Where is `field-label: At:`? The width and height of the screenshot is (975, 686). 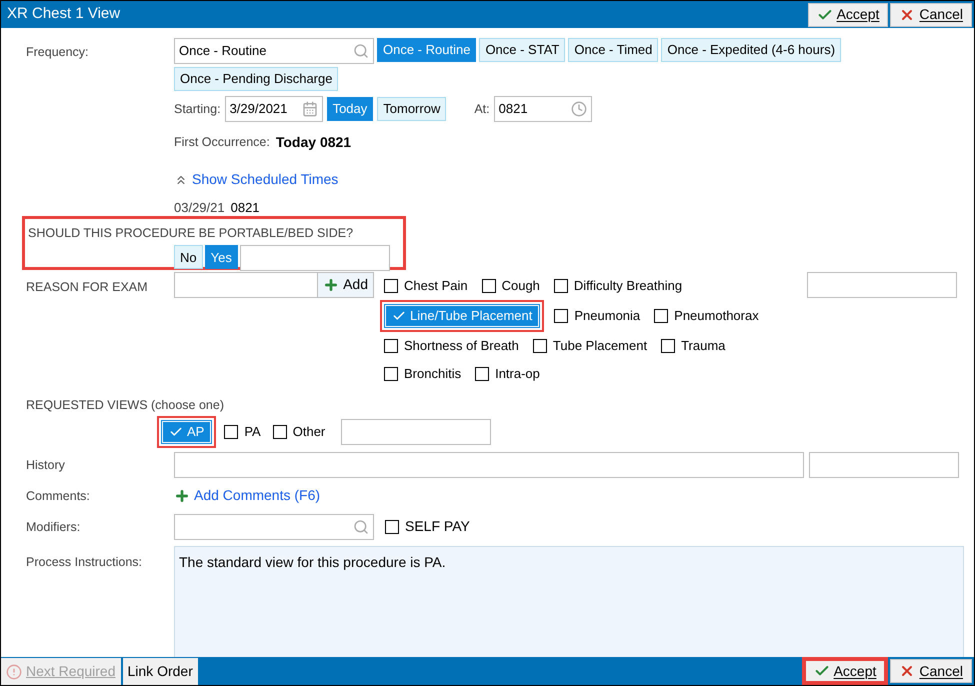
field-label: At: is located at coordinates (482, 109).